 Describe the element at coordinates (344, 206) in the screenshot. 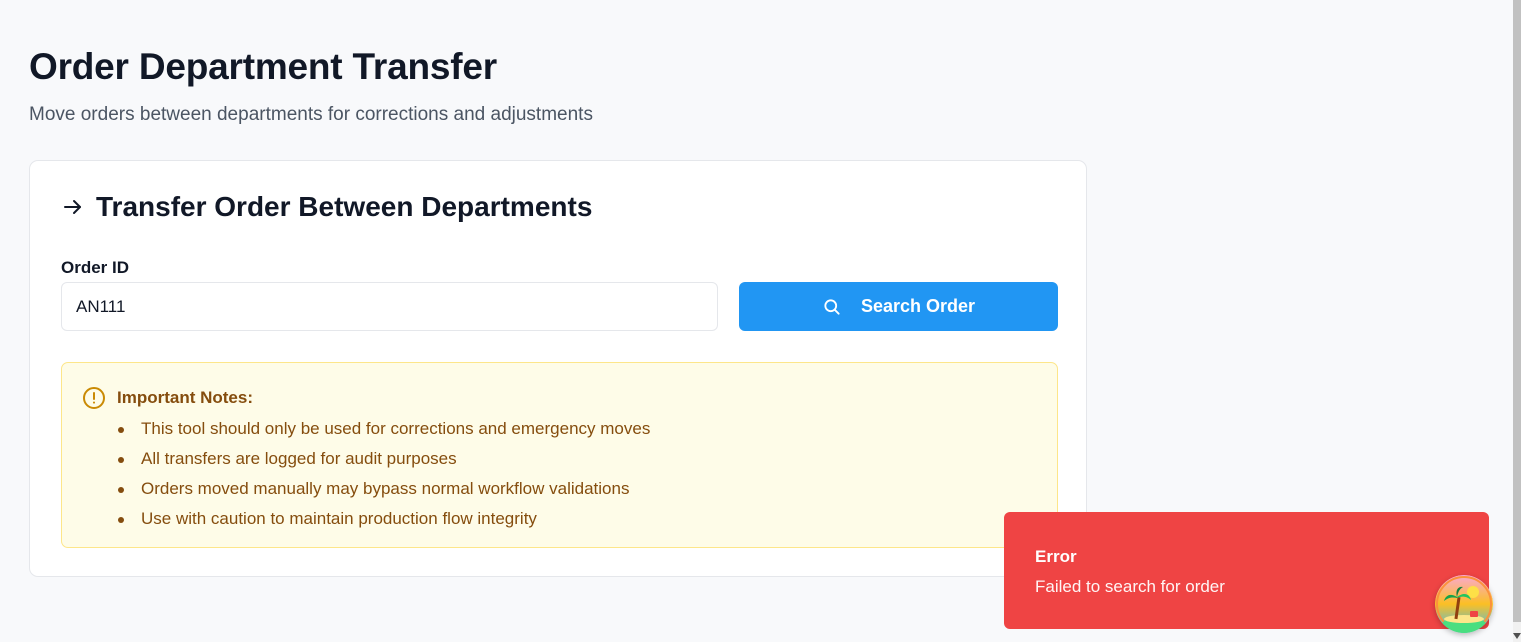

I see `card-title: Transfer Order Between Departments` at that location.